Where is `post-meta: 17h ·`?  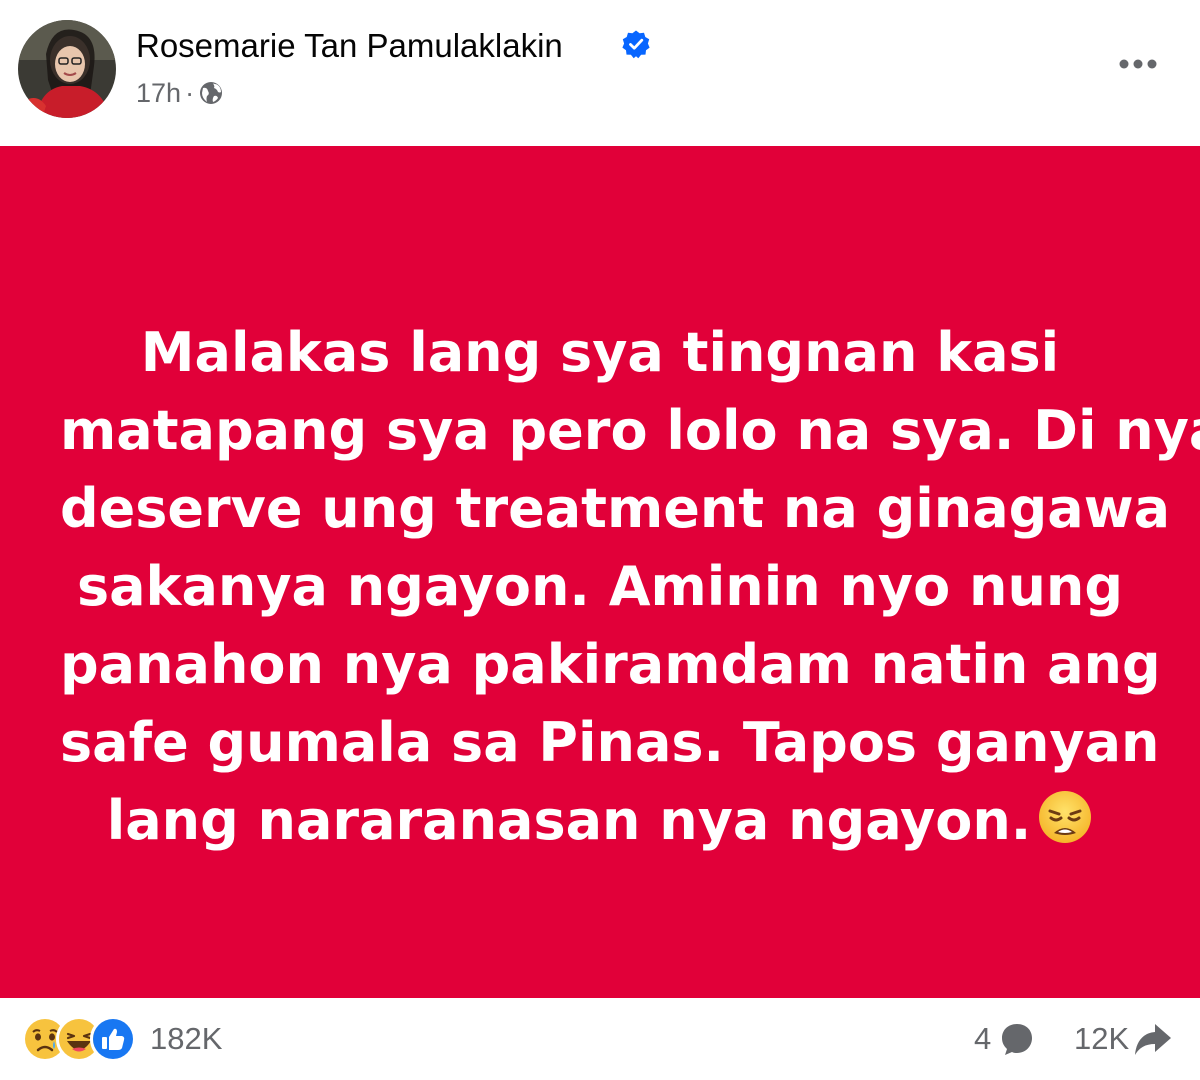 post-meta: 17h · is located at coordinates (180, 93).